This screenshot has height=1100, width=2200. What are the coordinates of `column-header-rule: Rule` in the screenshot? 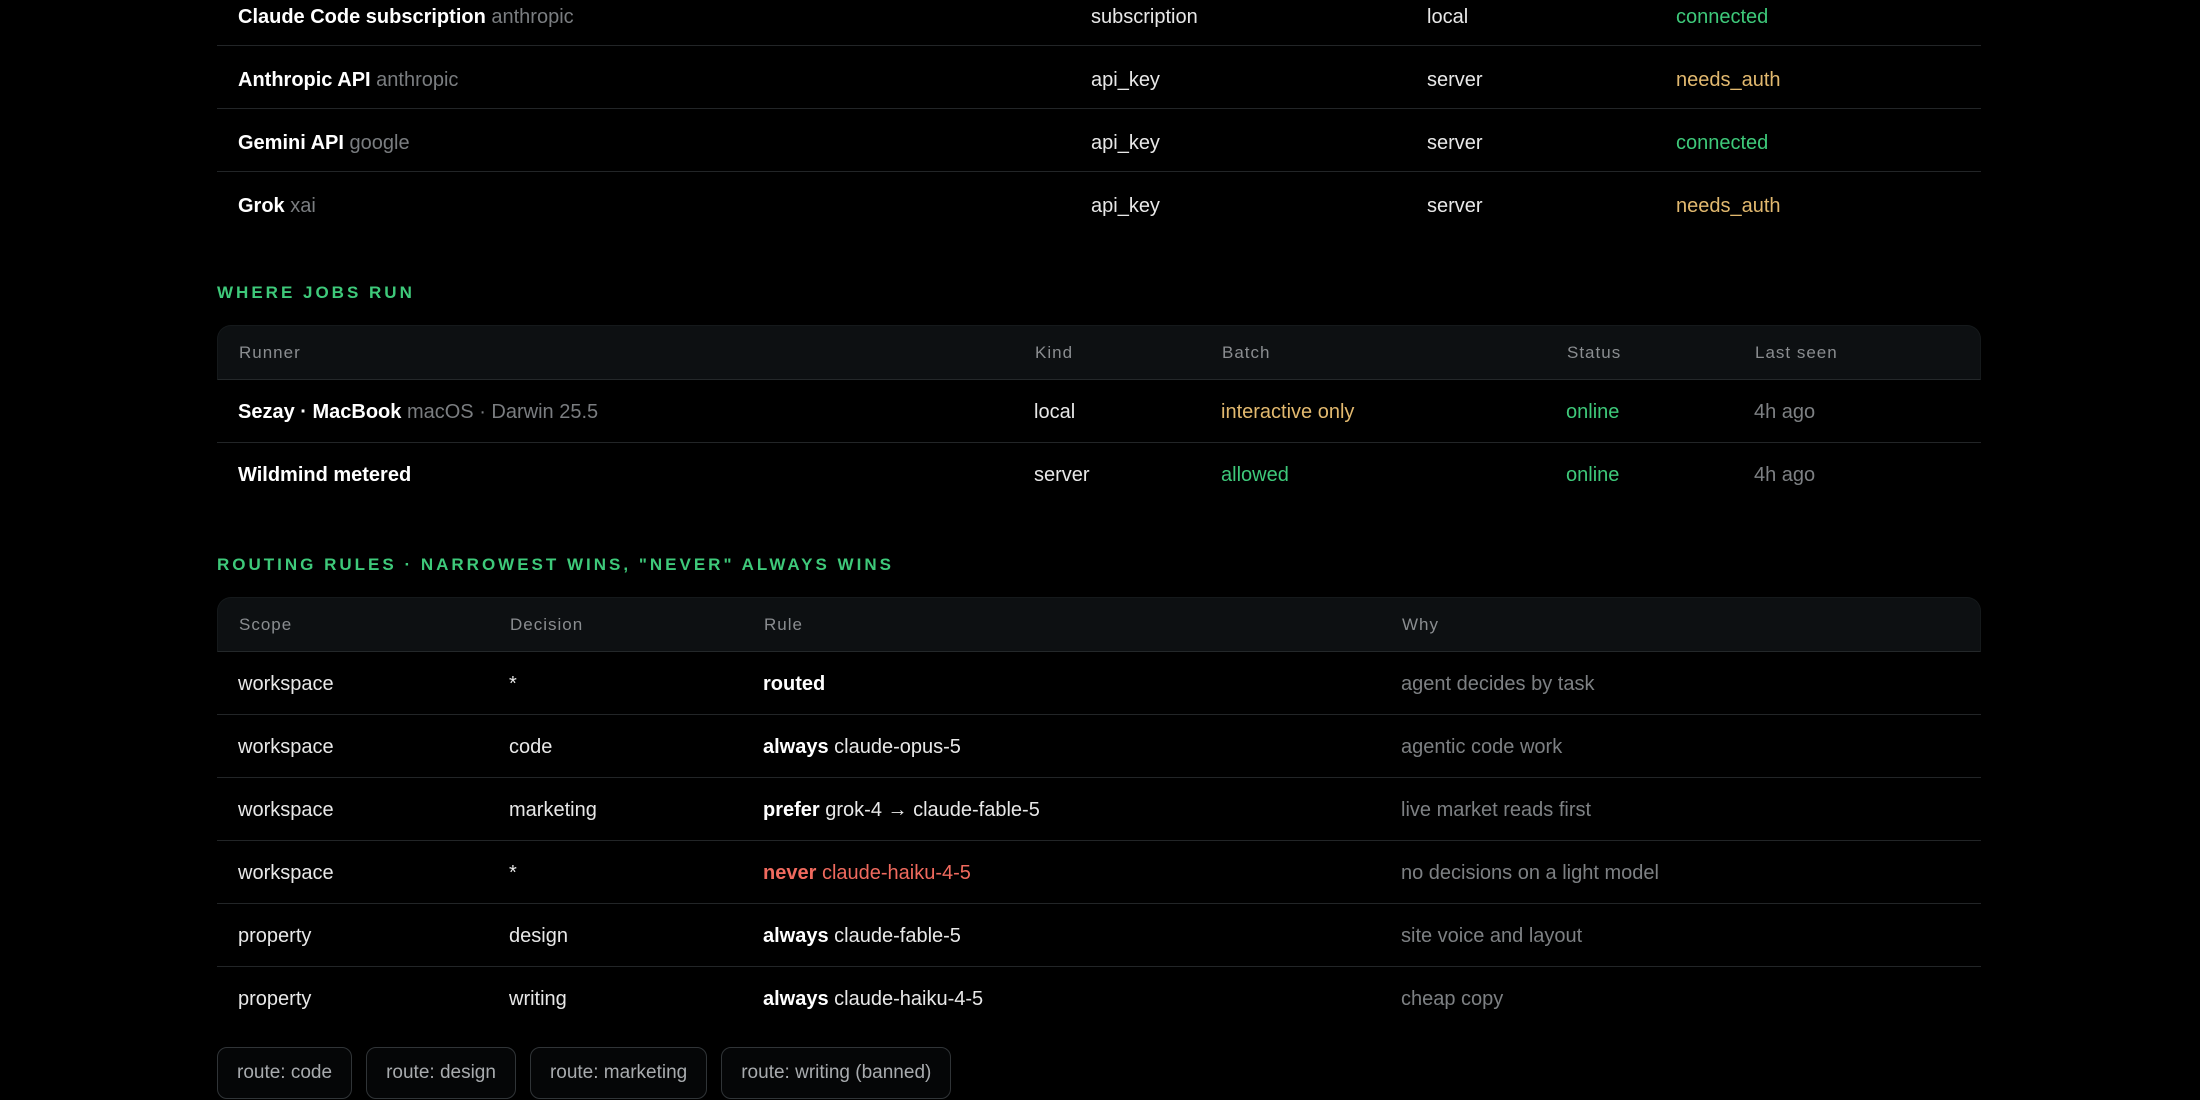 It's located at (783, 625).